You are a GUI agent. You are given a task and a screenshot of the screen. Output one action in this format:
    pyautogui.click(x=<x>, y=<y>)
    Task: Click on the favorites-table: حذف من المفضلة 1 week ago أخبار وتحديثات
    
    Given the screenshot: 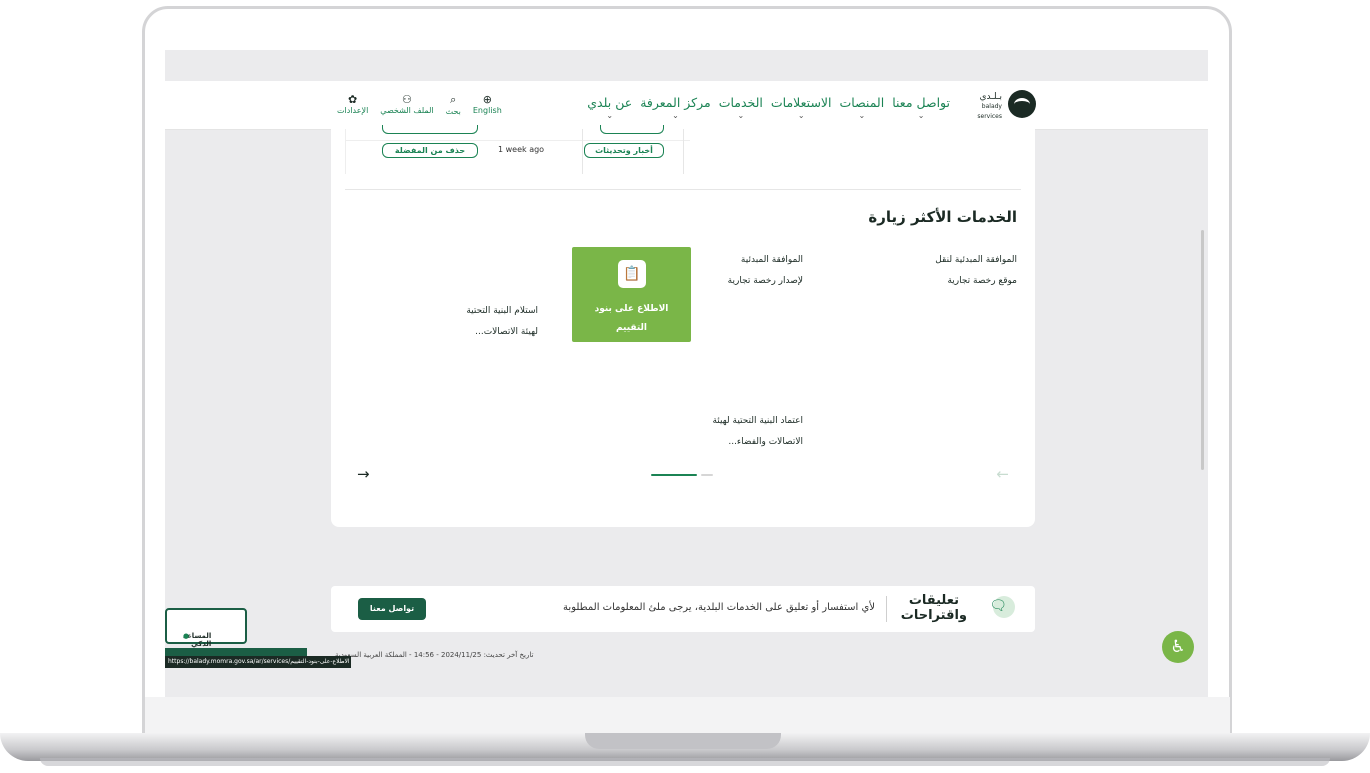 What is the action you would take?
    pyautogui.click(x=517, y=149)
    